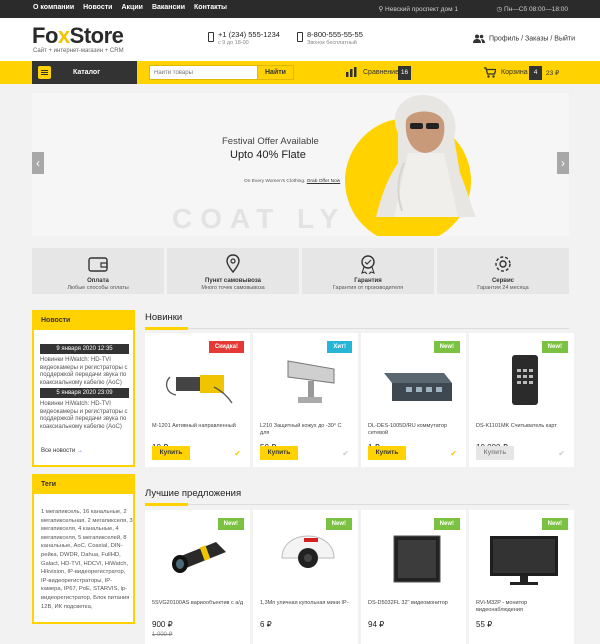 This screenshot has height=644, width=600. What do you see at coordinates (335, 34) in the screenshot?
I see `phone-number-2: 8-800-555-55-55` at bounding box center [335, 34].